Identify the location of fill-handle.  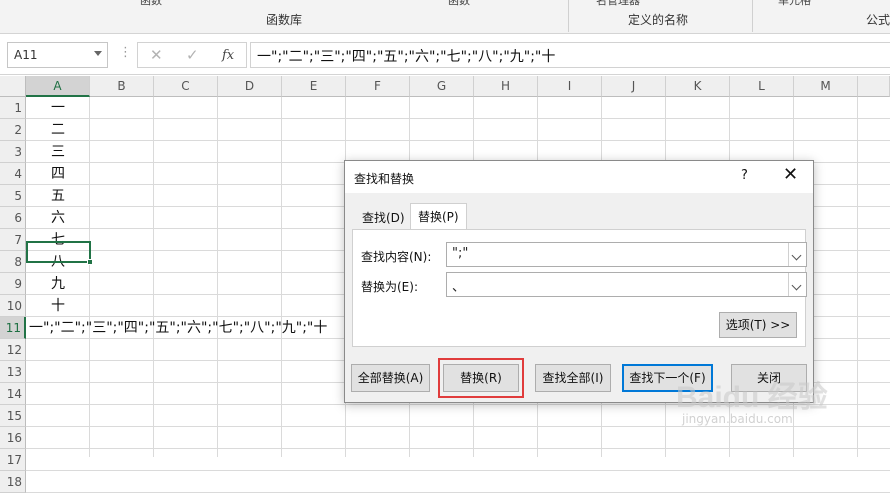
(90, 262).